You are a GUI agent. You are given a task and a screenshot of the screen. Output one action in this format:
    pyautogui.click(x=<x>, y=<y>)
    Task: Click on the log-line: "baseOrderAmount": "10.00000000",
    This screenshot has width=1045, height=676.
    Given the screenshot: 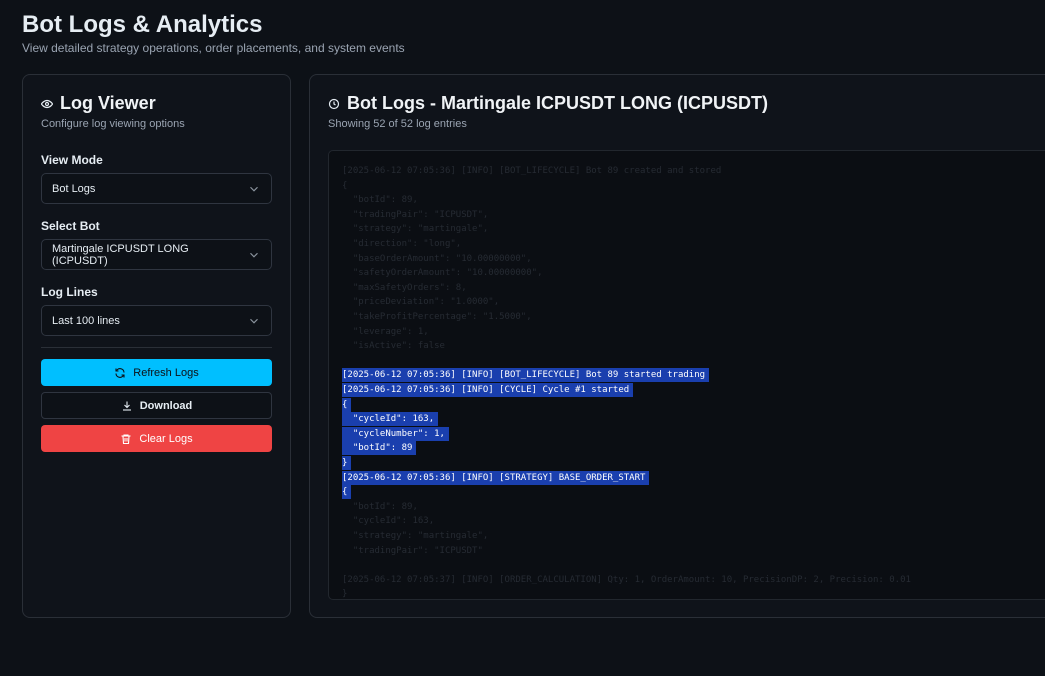 What is the action you would take?
    pyautogui.click(x=437, y=258)
    